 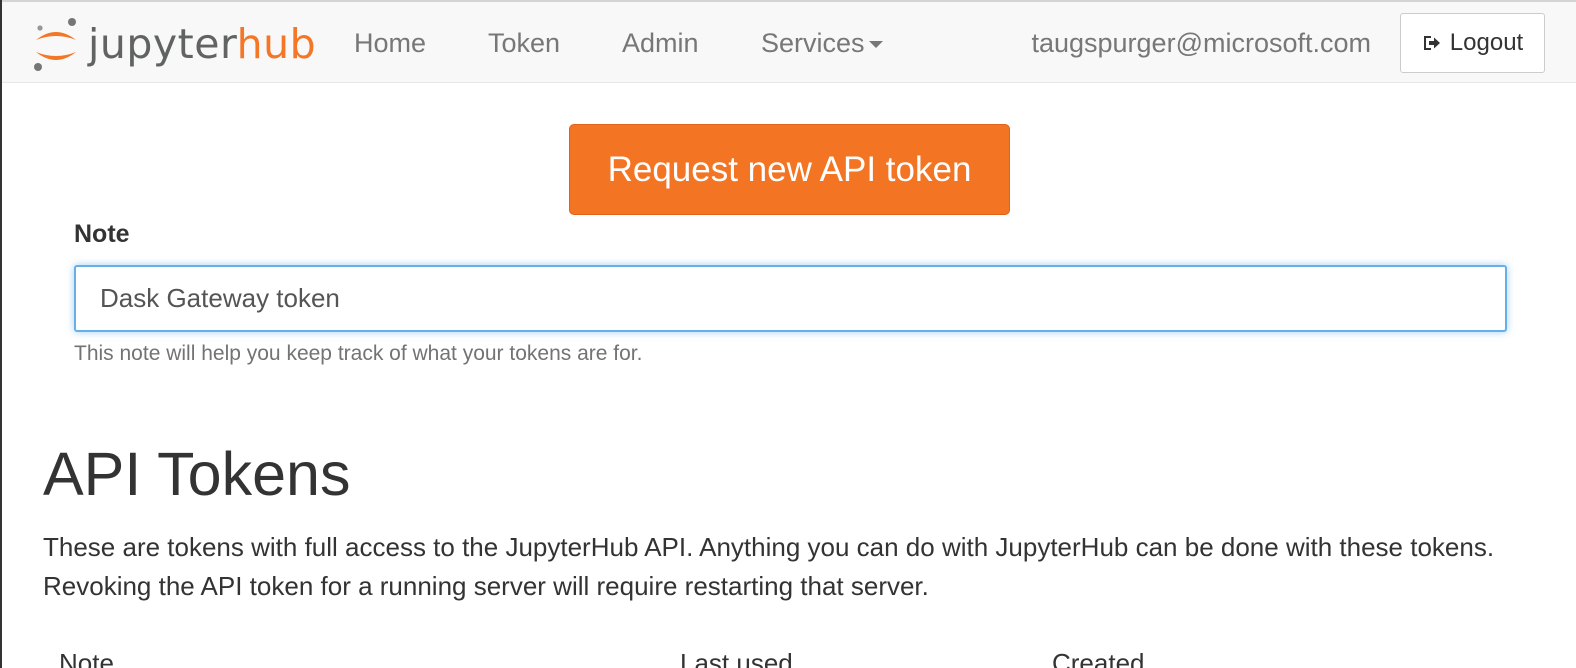 What do you see at coordinates (390, 43) in the screenshot?
I see `nav-home: Home` at bounding box center [390, 43].